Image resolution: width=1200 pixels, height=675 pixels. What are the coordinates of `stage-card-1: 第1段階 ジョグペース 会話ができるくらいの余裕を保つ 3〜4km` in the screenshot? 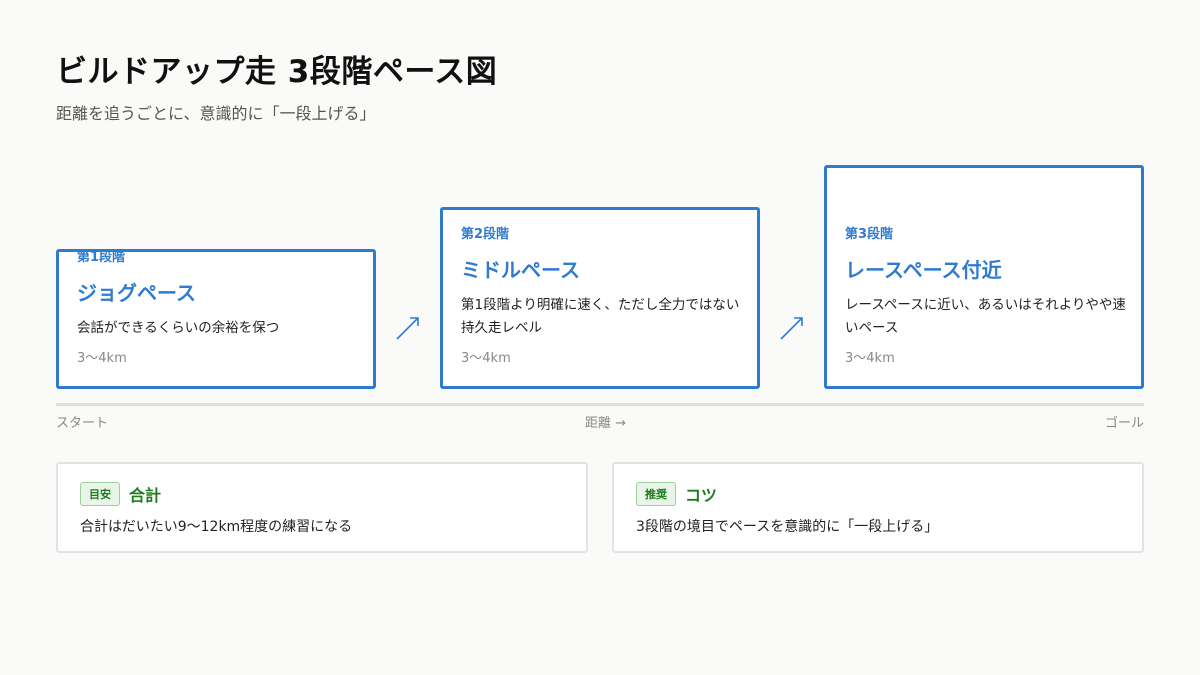 It's located at (216, 319).